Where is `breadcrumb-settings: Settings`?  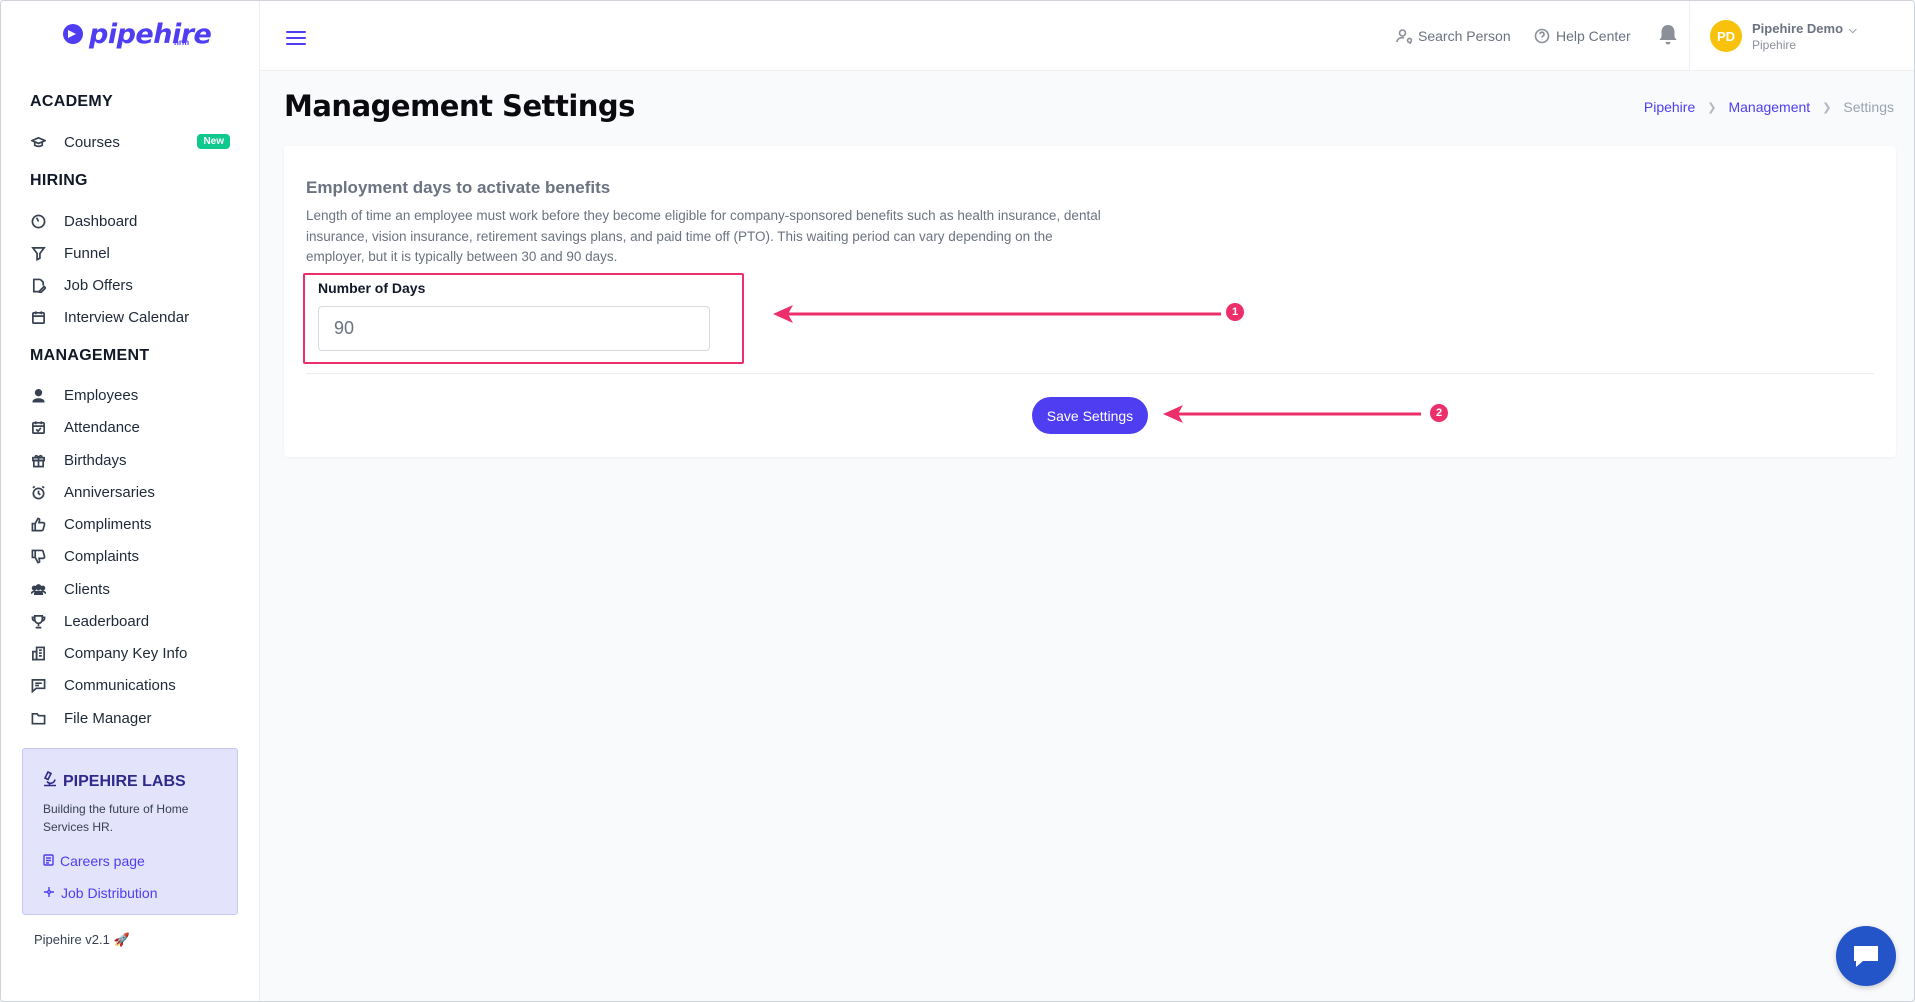 breadcrumb-settings: Settings is located at coordinates (1868, 107).